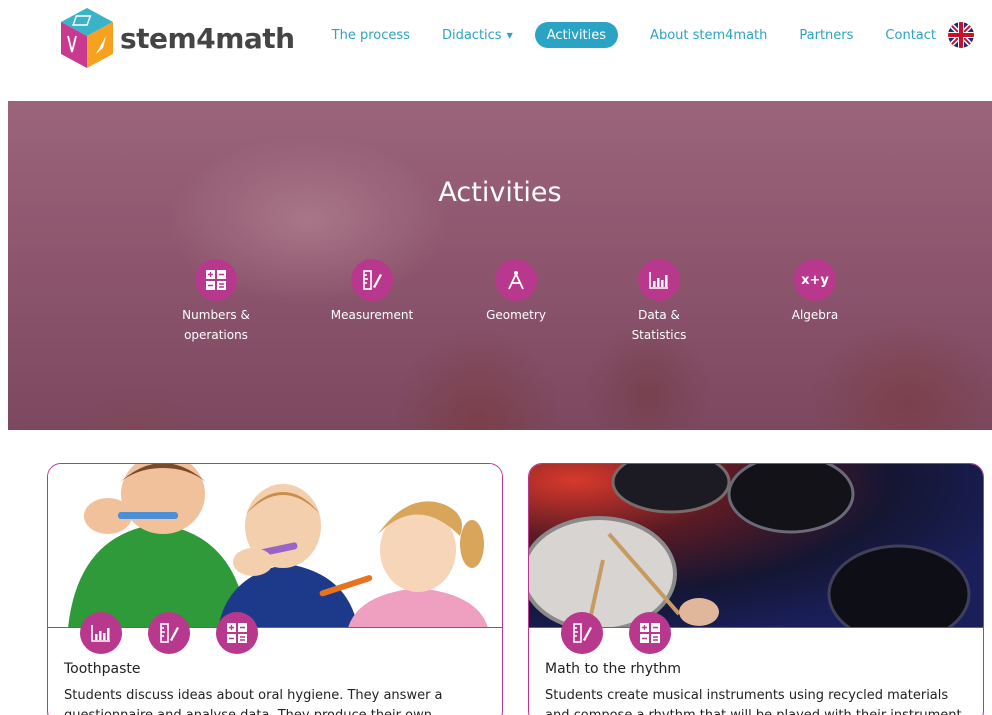 The width and height of the screenshot is (992, 715). I want to click on page-title: Activities, so click(500, 192).